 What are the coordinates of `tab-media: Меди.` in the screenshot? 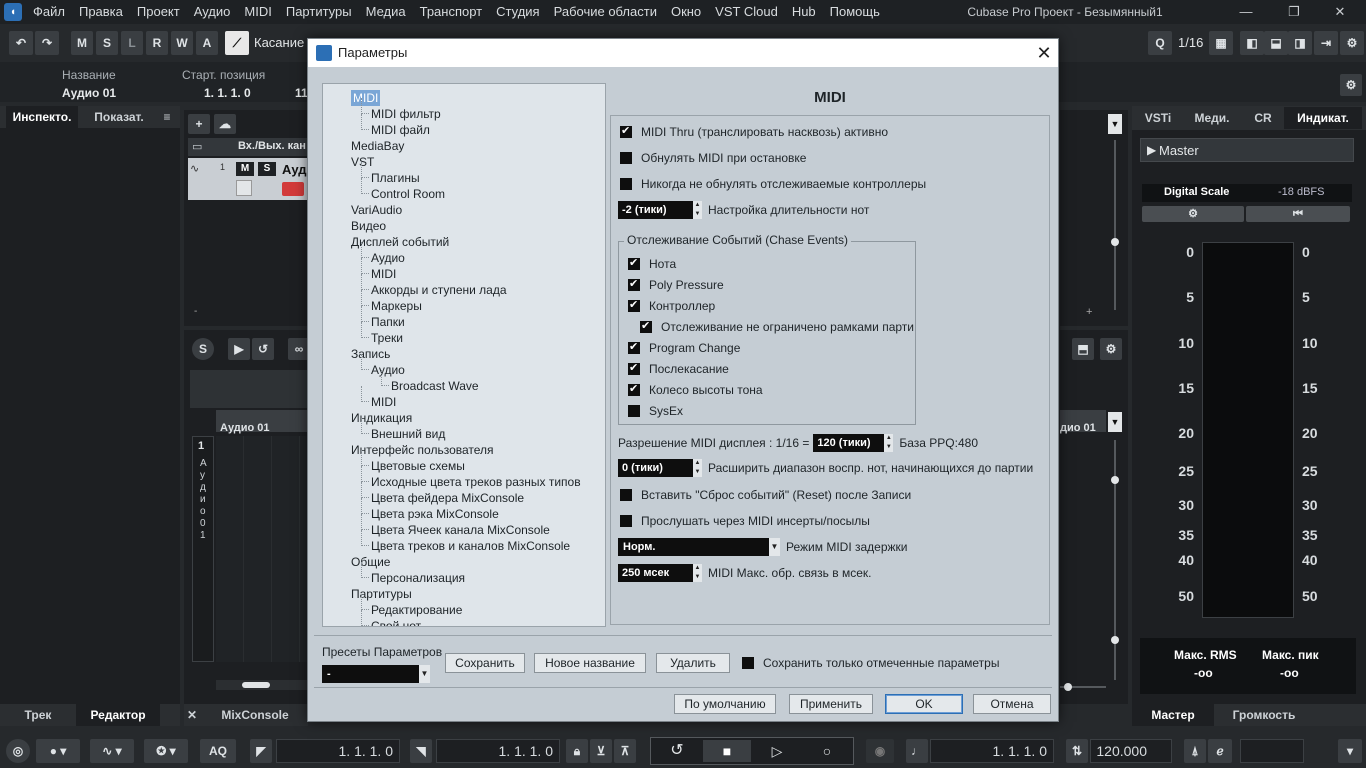 It's located at (1212, 118).